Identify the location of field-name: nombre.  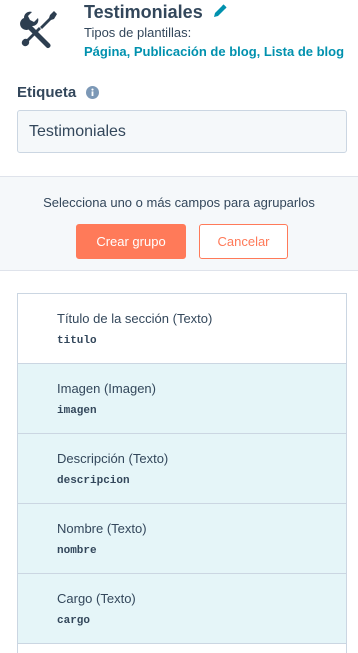
(77, 551).